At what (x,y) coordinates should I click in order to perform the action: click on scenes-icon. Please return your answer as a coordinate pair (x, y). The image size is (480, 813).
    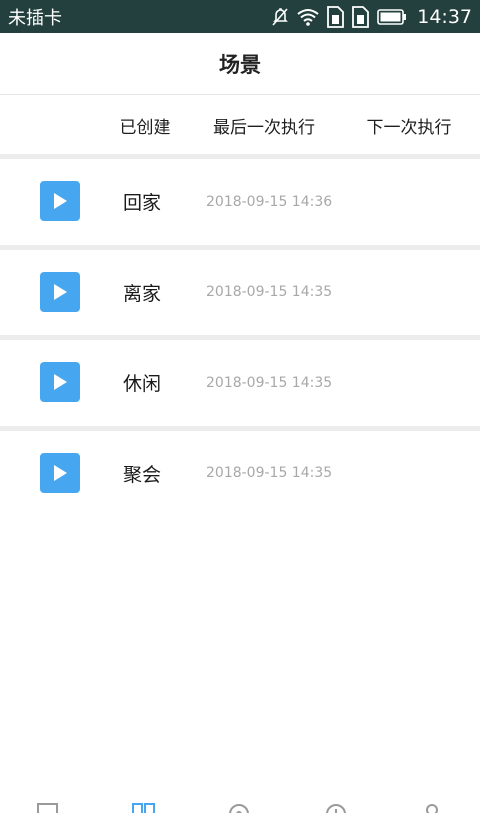
    Looking at the image, I should click on (144, 807).